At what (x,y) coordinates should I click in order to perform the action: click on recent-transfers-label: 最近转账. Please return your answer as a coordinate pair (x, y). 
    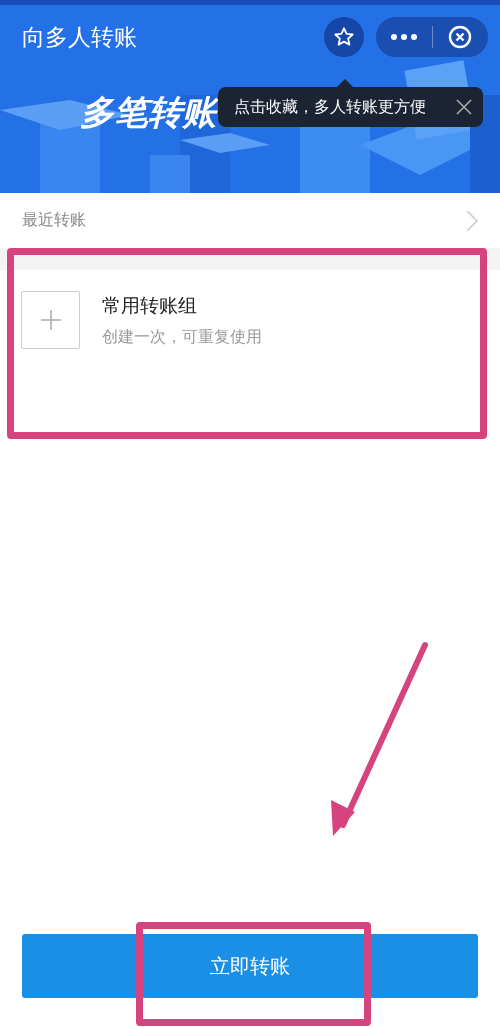
    Looking at the image, I should click on (54, 220).